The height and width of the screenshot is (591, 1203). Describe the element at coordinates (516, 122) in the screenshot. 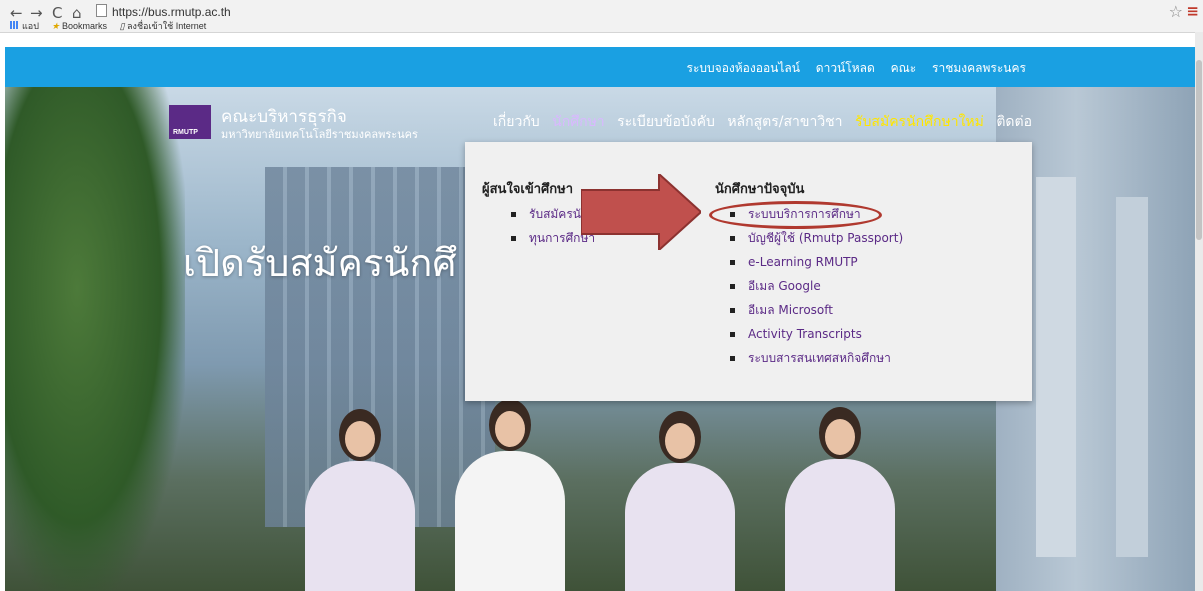

I see `nav-about: เกี่ยวกับ` at that location.